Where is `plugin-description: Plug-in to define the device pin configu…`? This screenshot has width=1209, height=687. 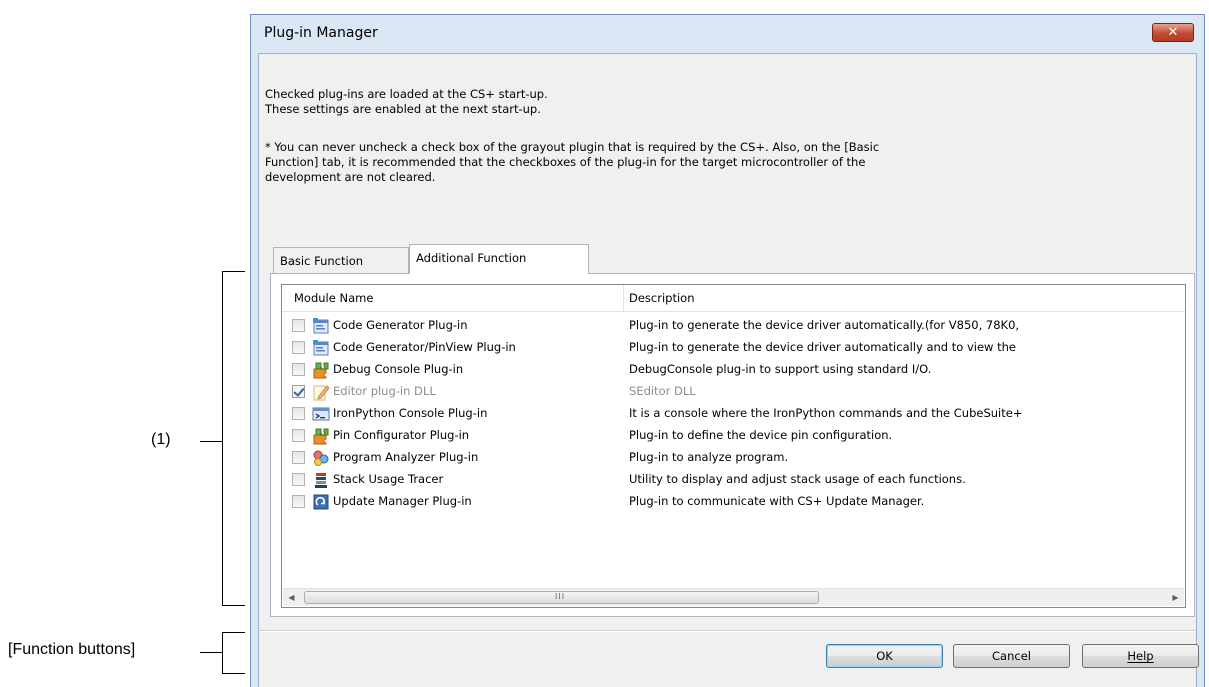
plugin-description: Plug-in to define the device pin configu… is located at coordinates (761, 435).